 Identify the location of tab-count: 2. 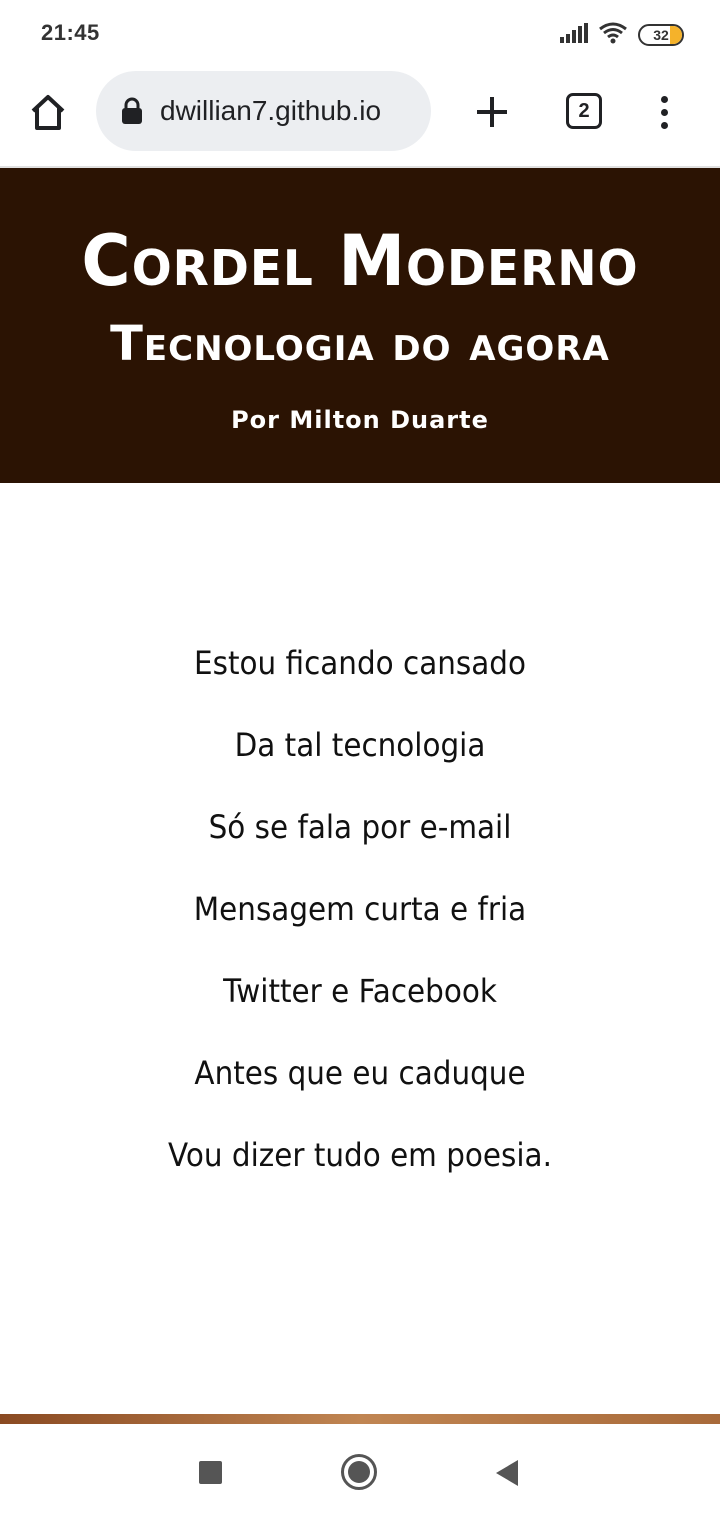
(584, 110).